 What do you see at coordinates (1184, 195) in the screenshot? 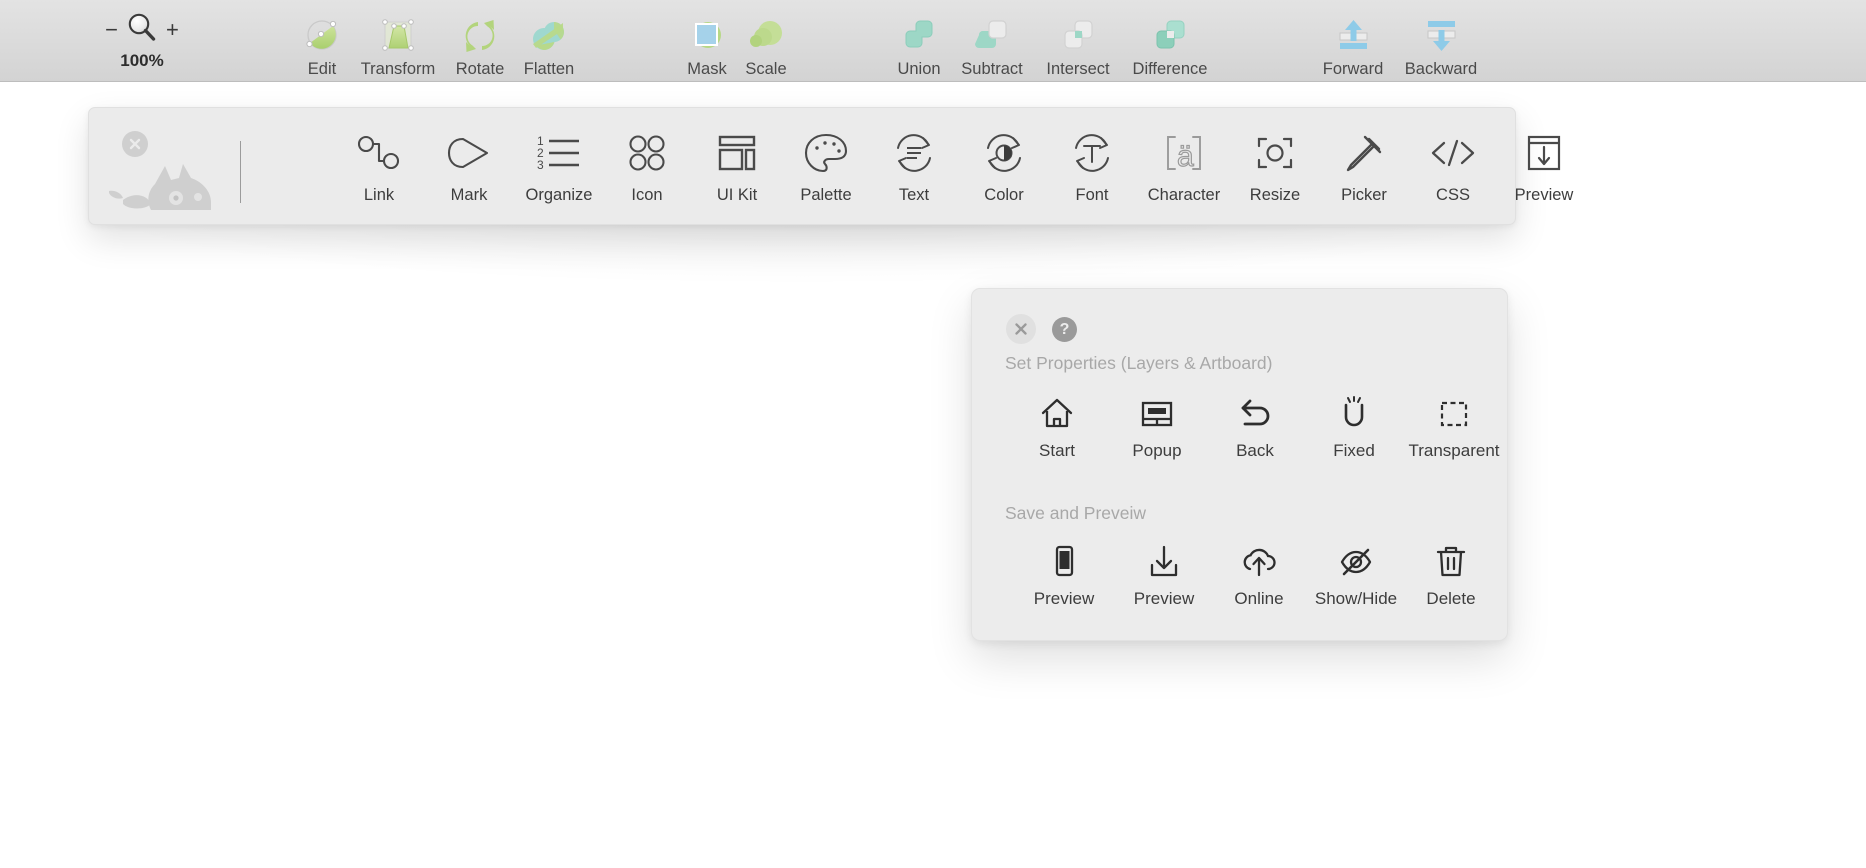
I see `tool-label-character: Character` at bounding box center [1184, 195].